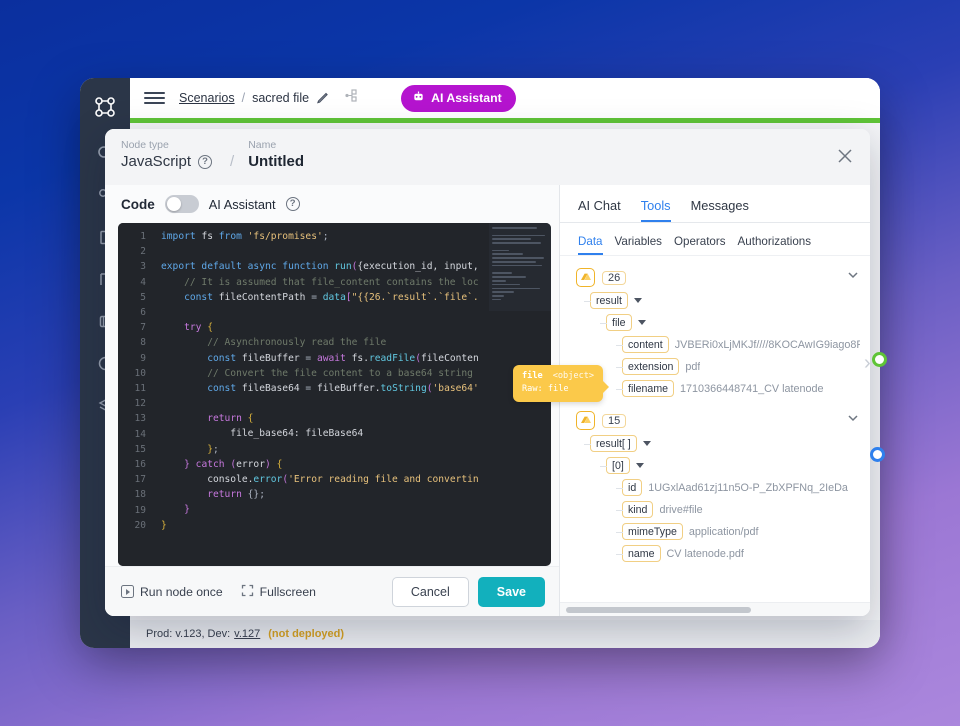  I want to click on tree-node-header: 15, so click(718, 420).